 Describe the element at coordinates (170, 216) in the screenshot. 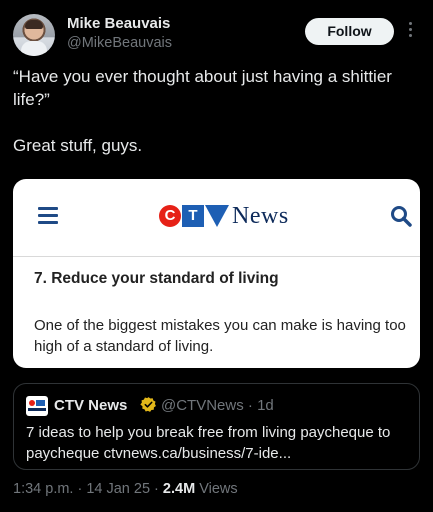

I see `logo-letter-c: C` at that location.